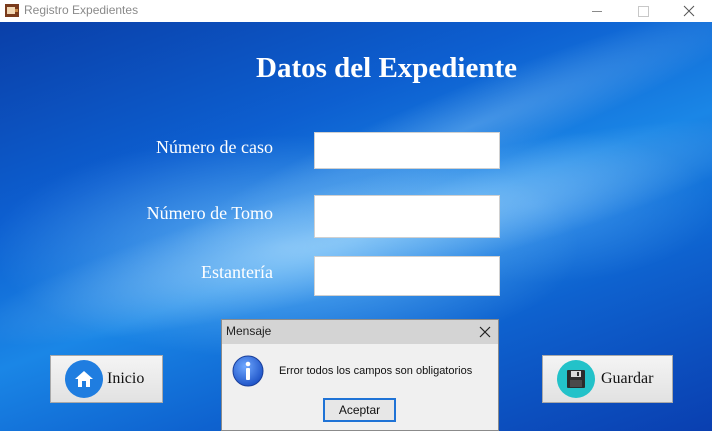 The width and height of the screenshot is (712, 431). Describe the element at coordinates (81, 10) in the screenshot. I see `window-title: Registro Expedientes` at that location.